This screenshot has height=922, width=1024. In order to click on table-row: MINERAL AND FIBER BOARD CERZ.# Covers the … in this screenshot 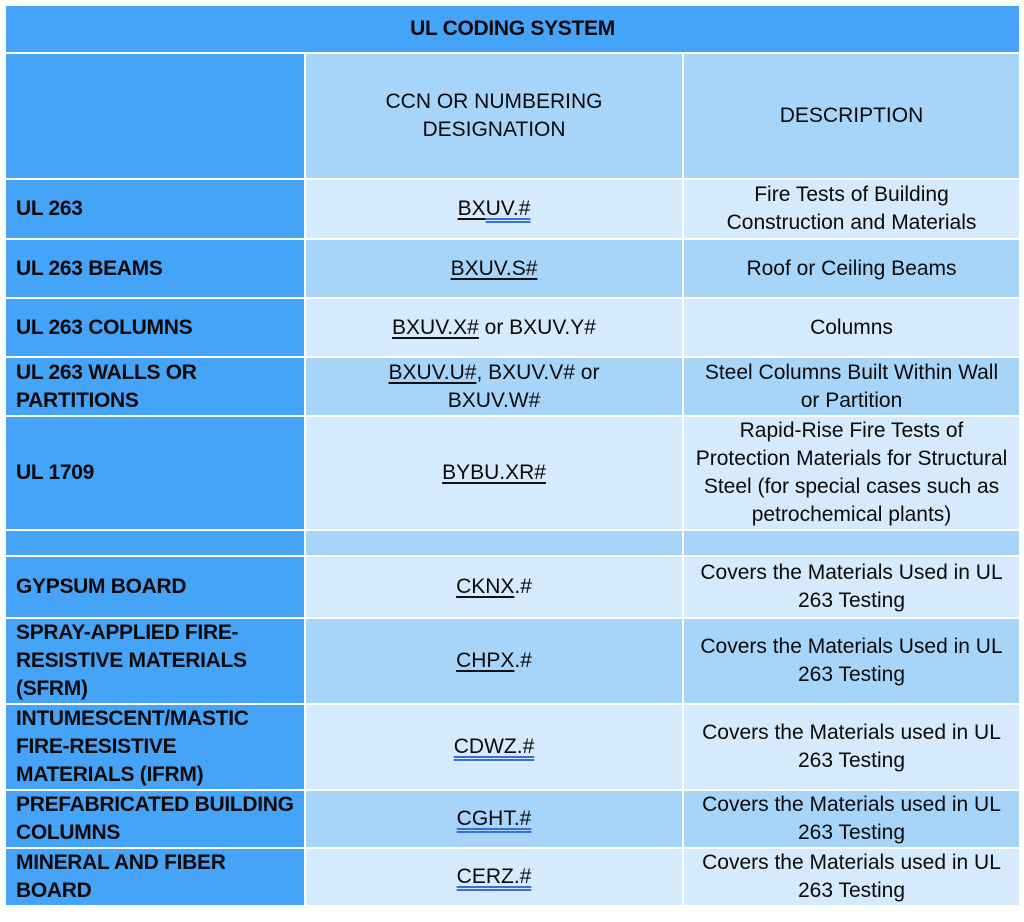, I will do `click(512, 877)`.